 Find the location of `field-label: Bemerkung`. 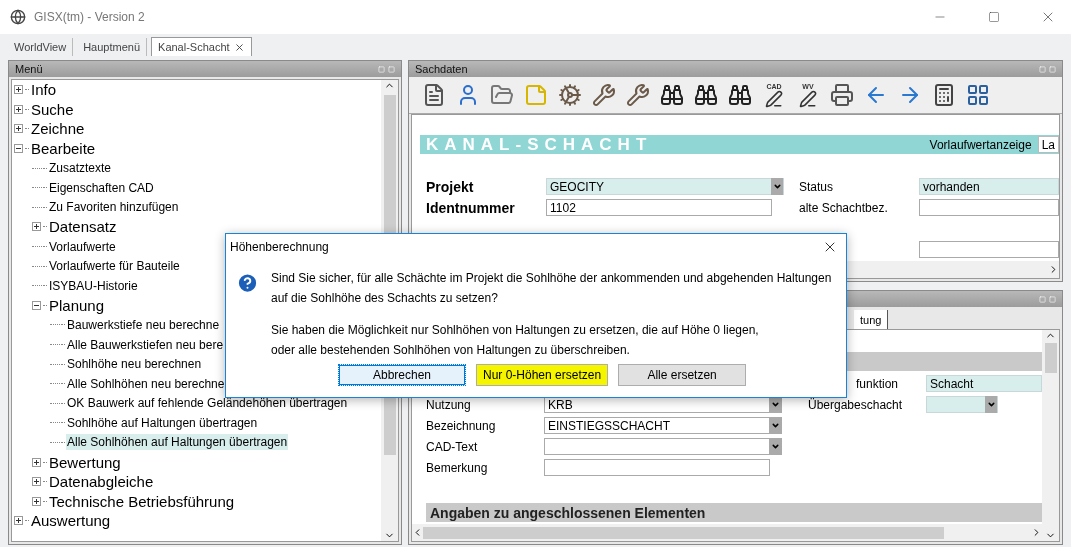

field-label: Bemerkung is located at coordinates (457, 467).